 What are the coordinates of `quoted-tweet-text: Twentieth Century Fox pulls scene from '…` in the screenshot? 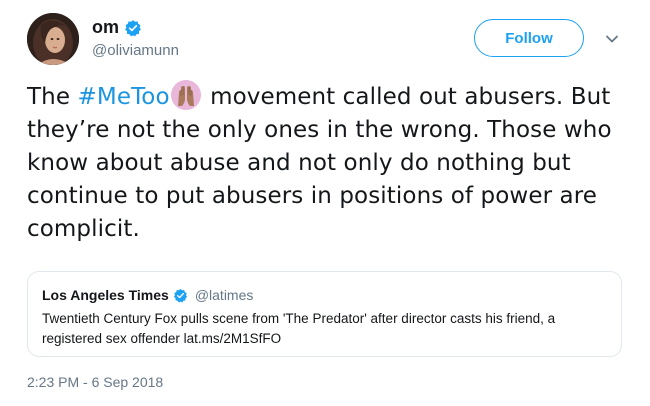 It's located at (299, 328).